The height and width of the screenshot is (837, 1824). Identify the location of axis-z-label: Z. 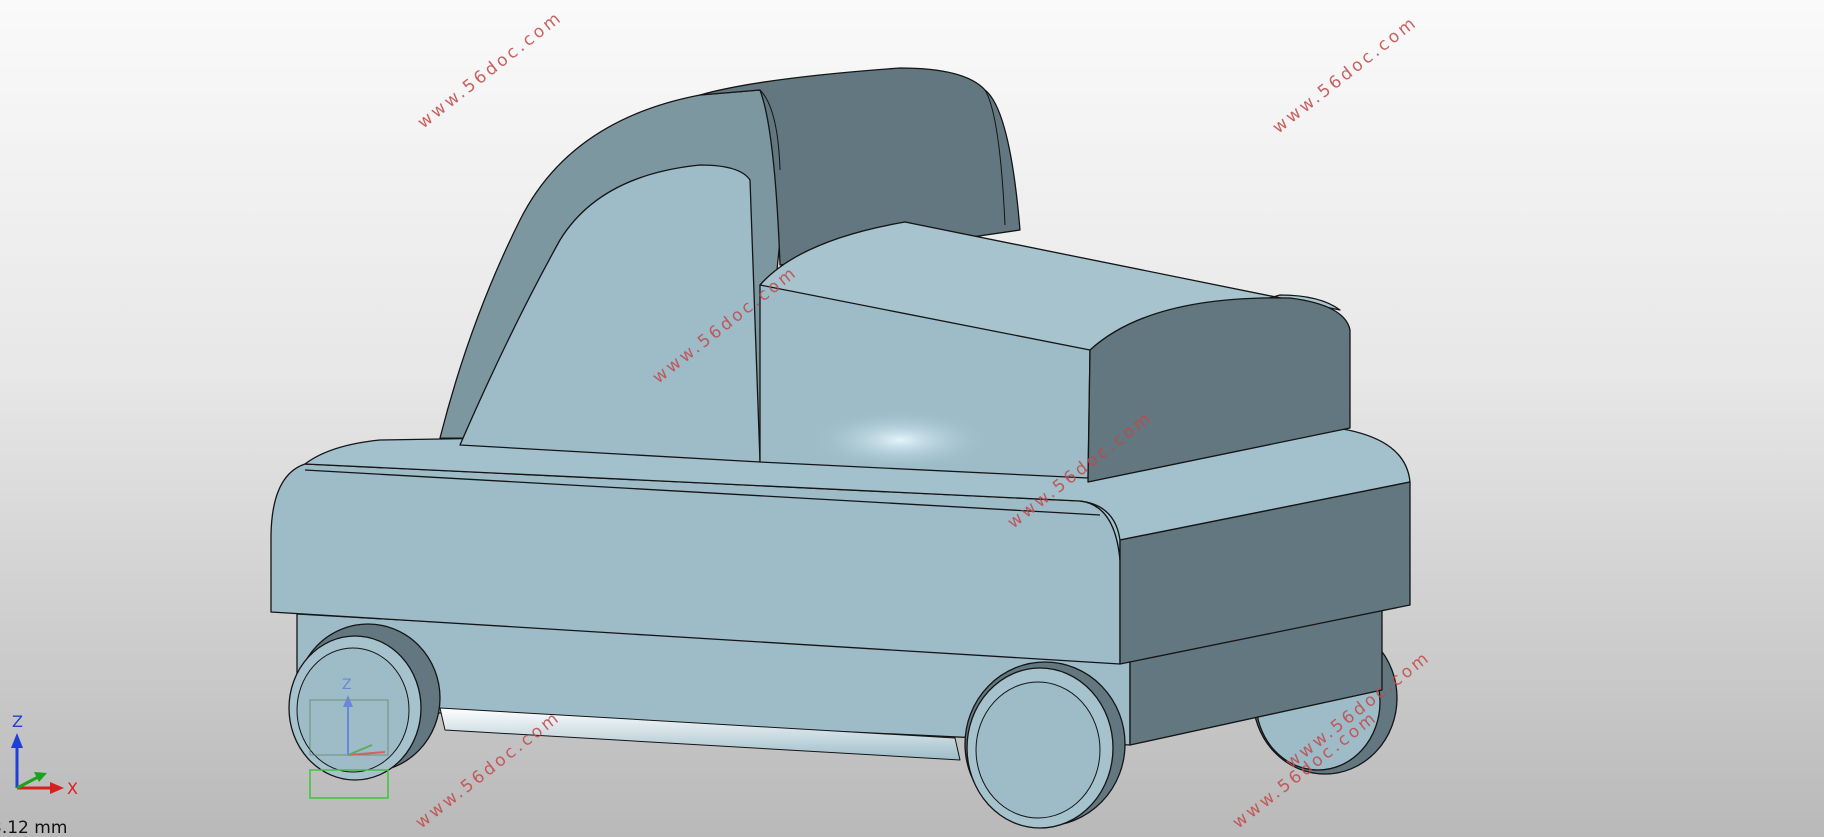
(17, 721).